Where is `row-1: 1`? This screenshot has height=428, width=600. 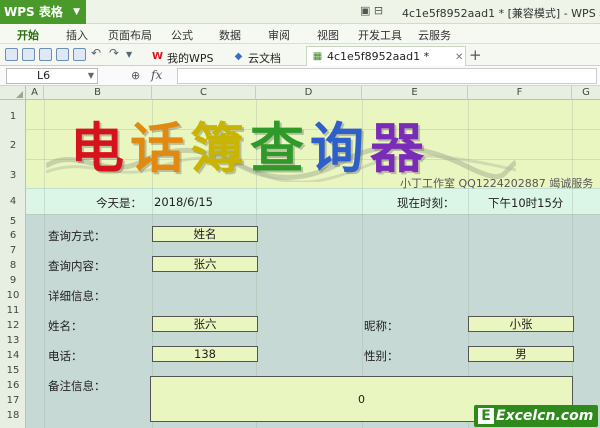 row-1: 1 is located at coordinates (13, 116).